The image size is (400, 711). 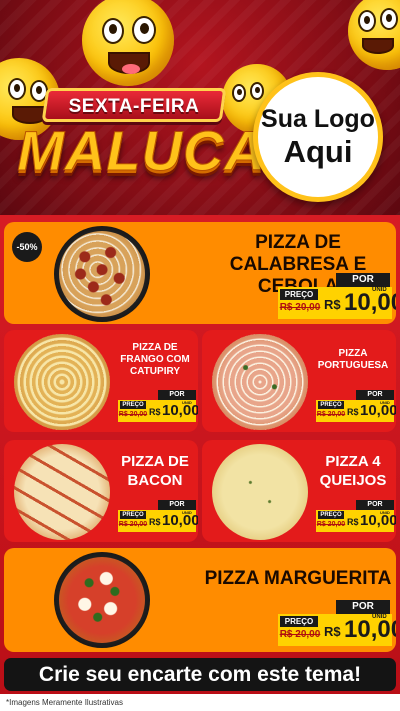 What do you see at coordinates (200, 702) in the screenshot?
I see `footnote: *Imagens Meramente Ilustrativas` at bounding box center [200, 702].